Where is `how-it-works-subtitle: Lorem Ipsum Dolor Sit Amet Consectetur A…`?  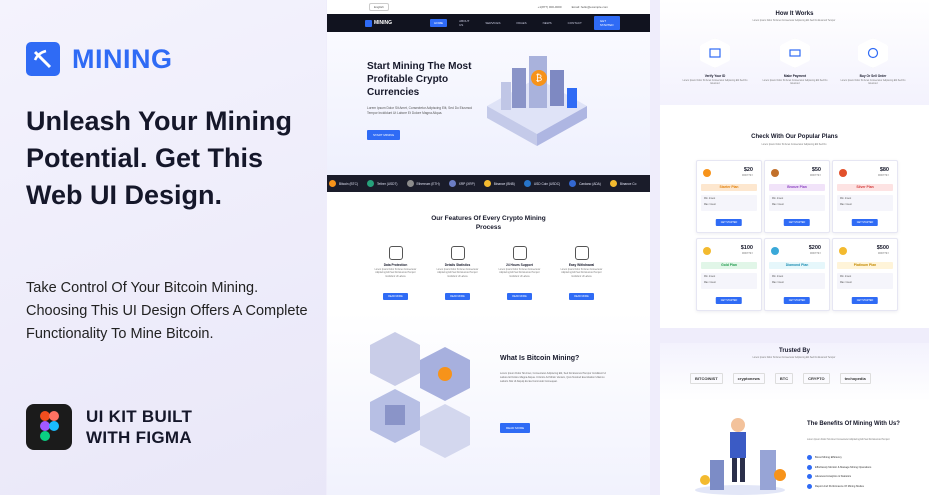 how-it-works-subtitle: Lorem Ipsum Dolor Sit Amet Consectetur A… is located at coordinates (794, 21).